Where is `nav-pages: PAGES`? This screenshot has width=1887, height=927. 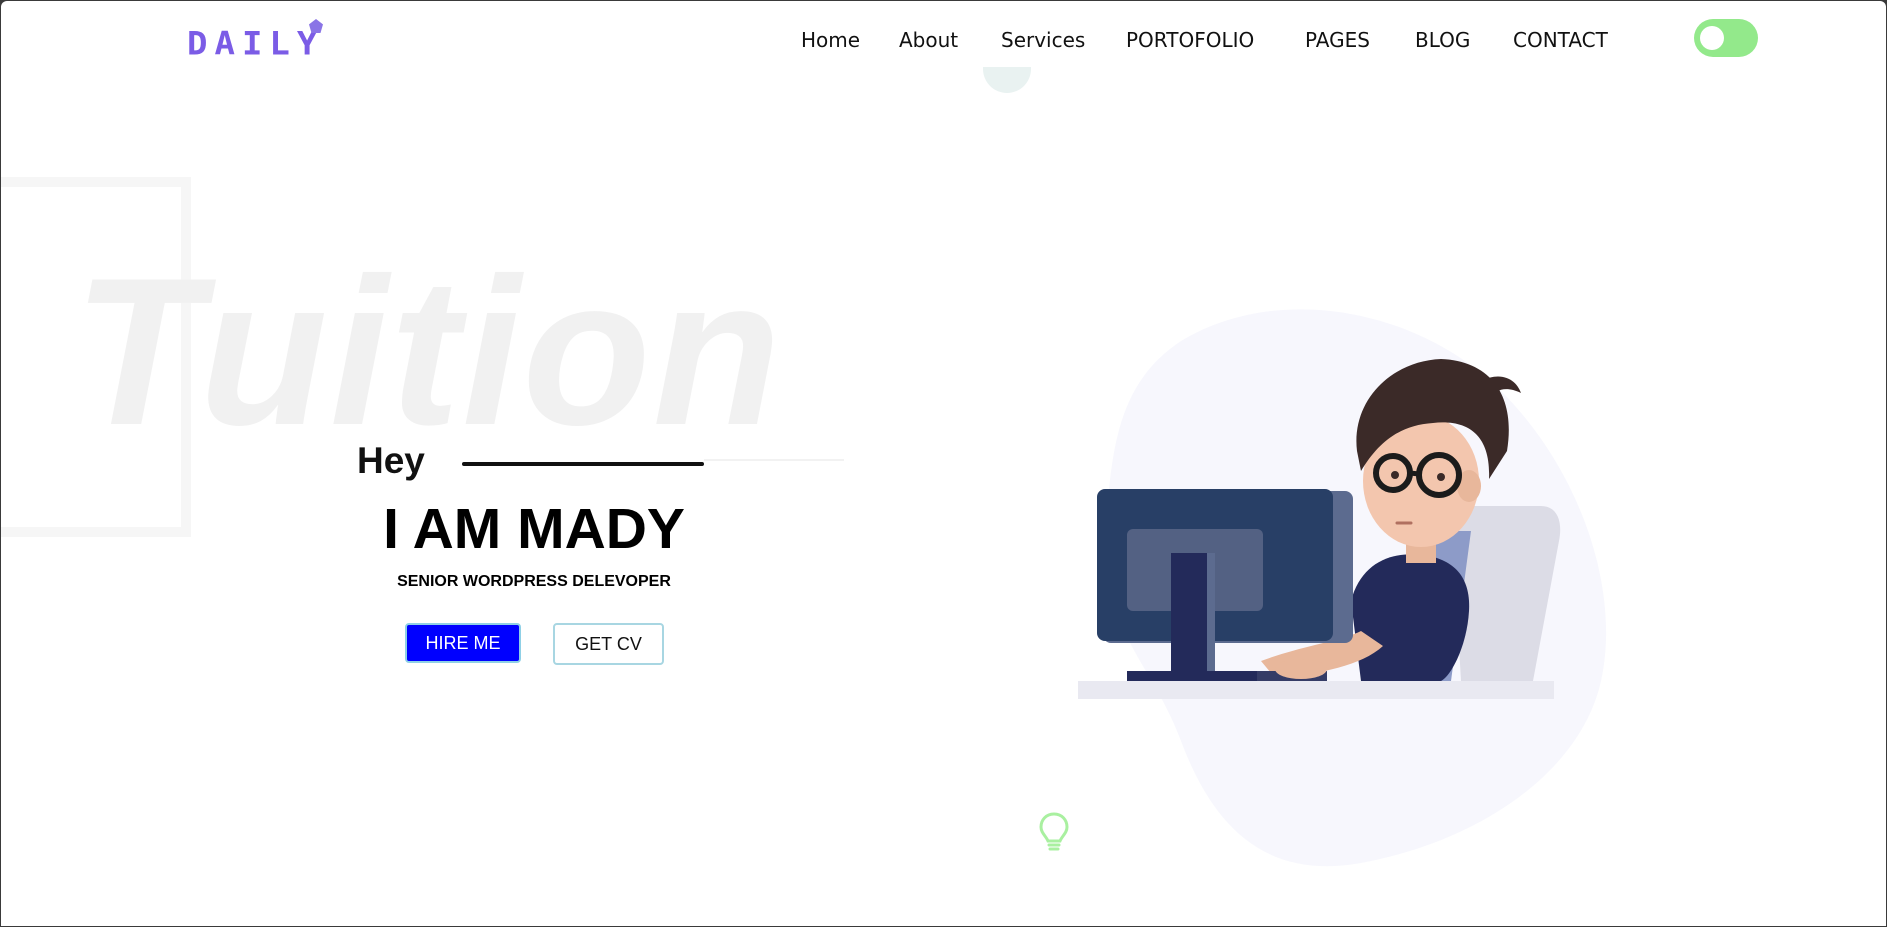
nav-pages: PAGES is located at coordinates (1337, 40).